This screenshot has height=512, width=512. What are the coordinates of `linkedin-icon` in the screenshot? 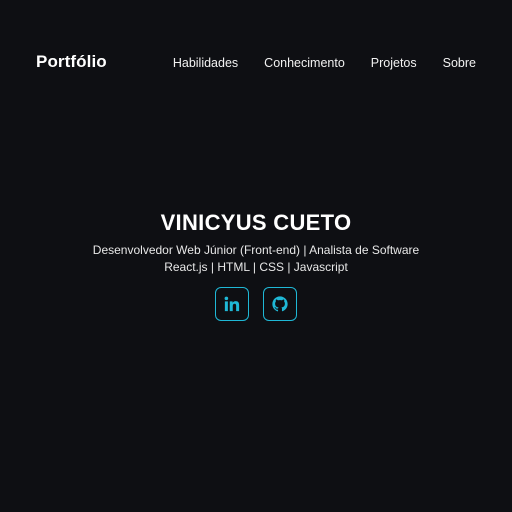 It's located at (232, 304).